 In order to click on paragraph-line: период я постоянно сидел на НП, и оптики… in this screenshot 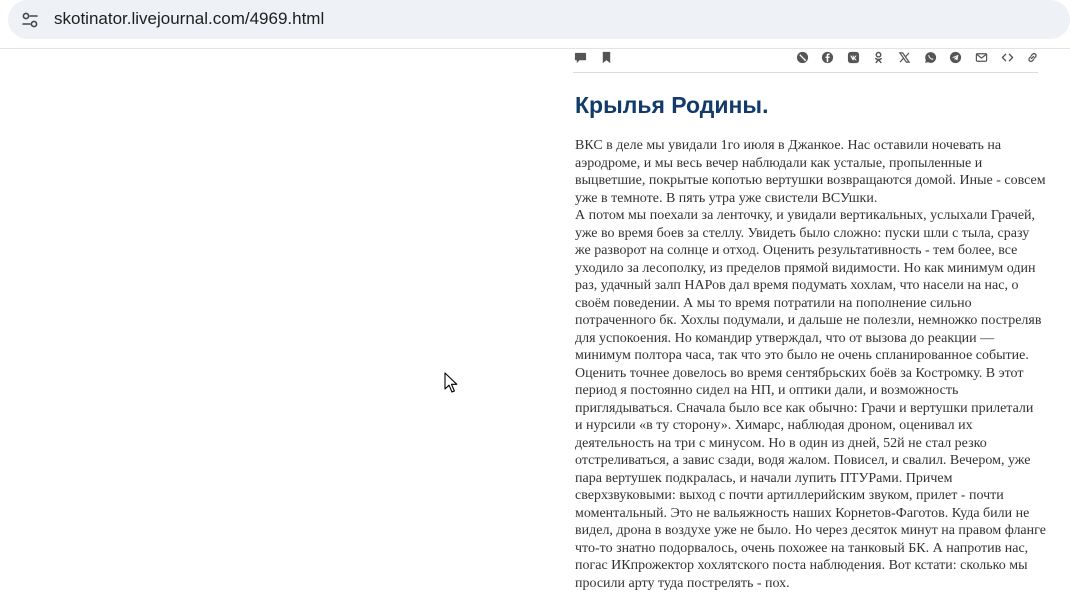, I will do `click(767, 390)`.